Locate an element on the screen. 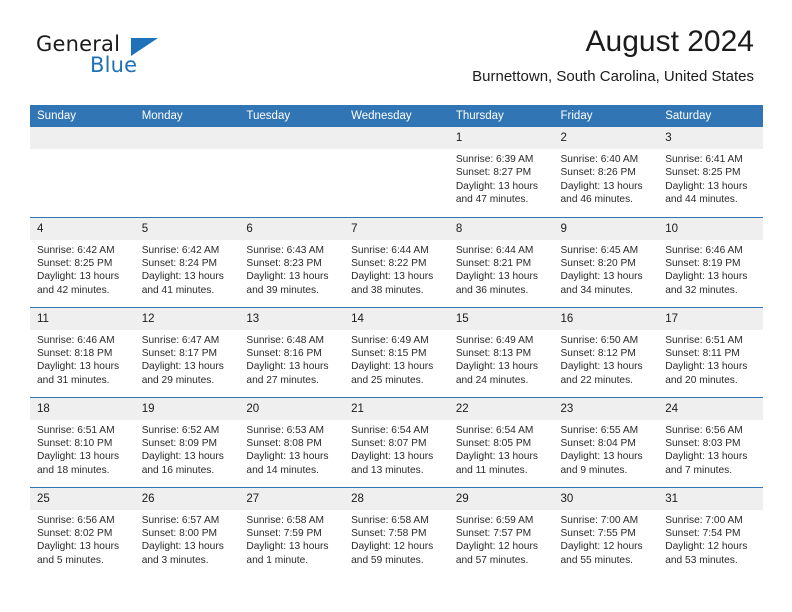 Image resolution: width=792 pixels, height=612 pixels. day-number: 11 is located at coordinates (82, 318).